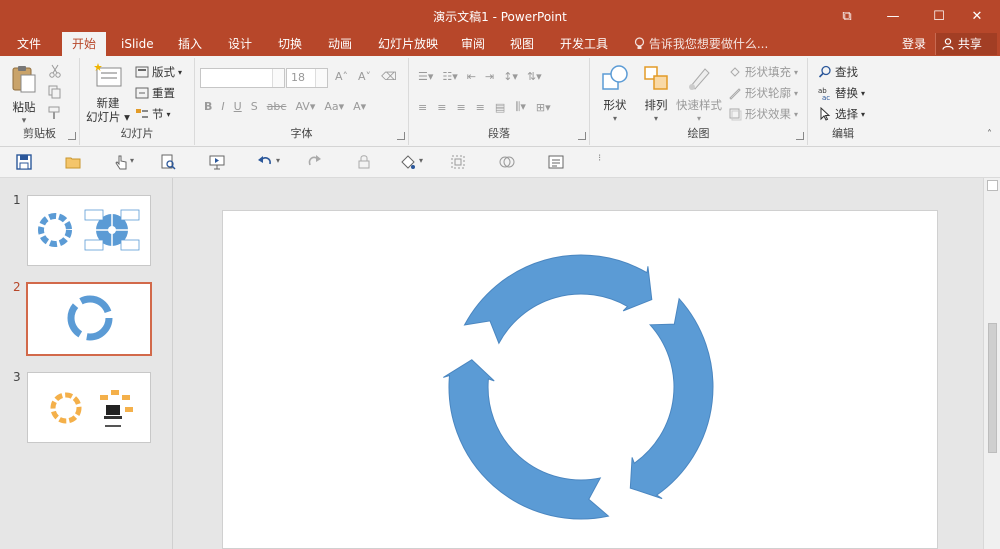 The image size is (1000, 549). I want to click on font-name-dropdown-icon, so click(278, 78).